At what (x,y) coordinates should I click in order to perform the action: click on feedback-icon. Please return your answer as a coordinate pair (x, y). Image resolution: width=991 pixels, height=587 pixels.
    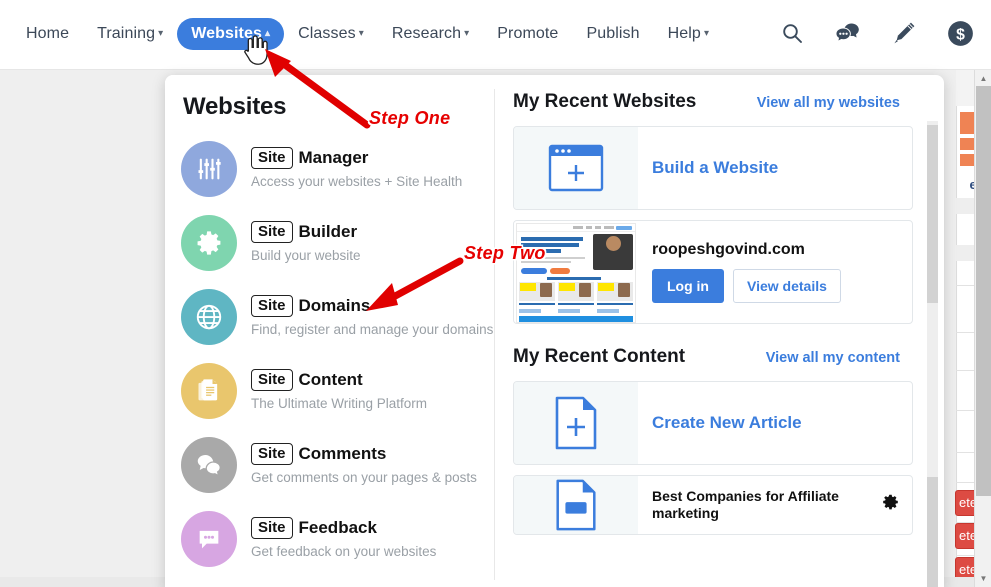
    Looking at the image, I should click on (209, 539).